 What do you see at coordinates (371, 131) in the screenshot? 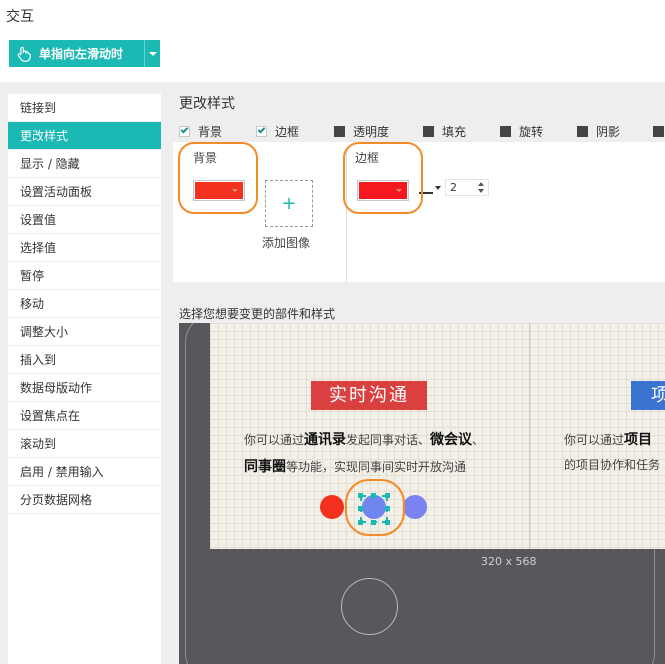
I see `checkbox-label: 透明度` at bounding box center [371, 131].